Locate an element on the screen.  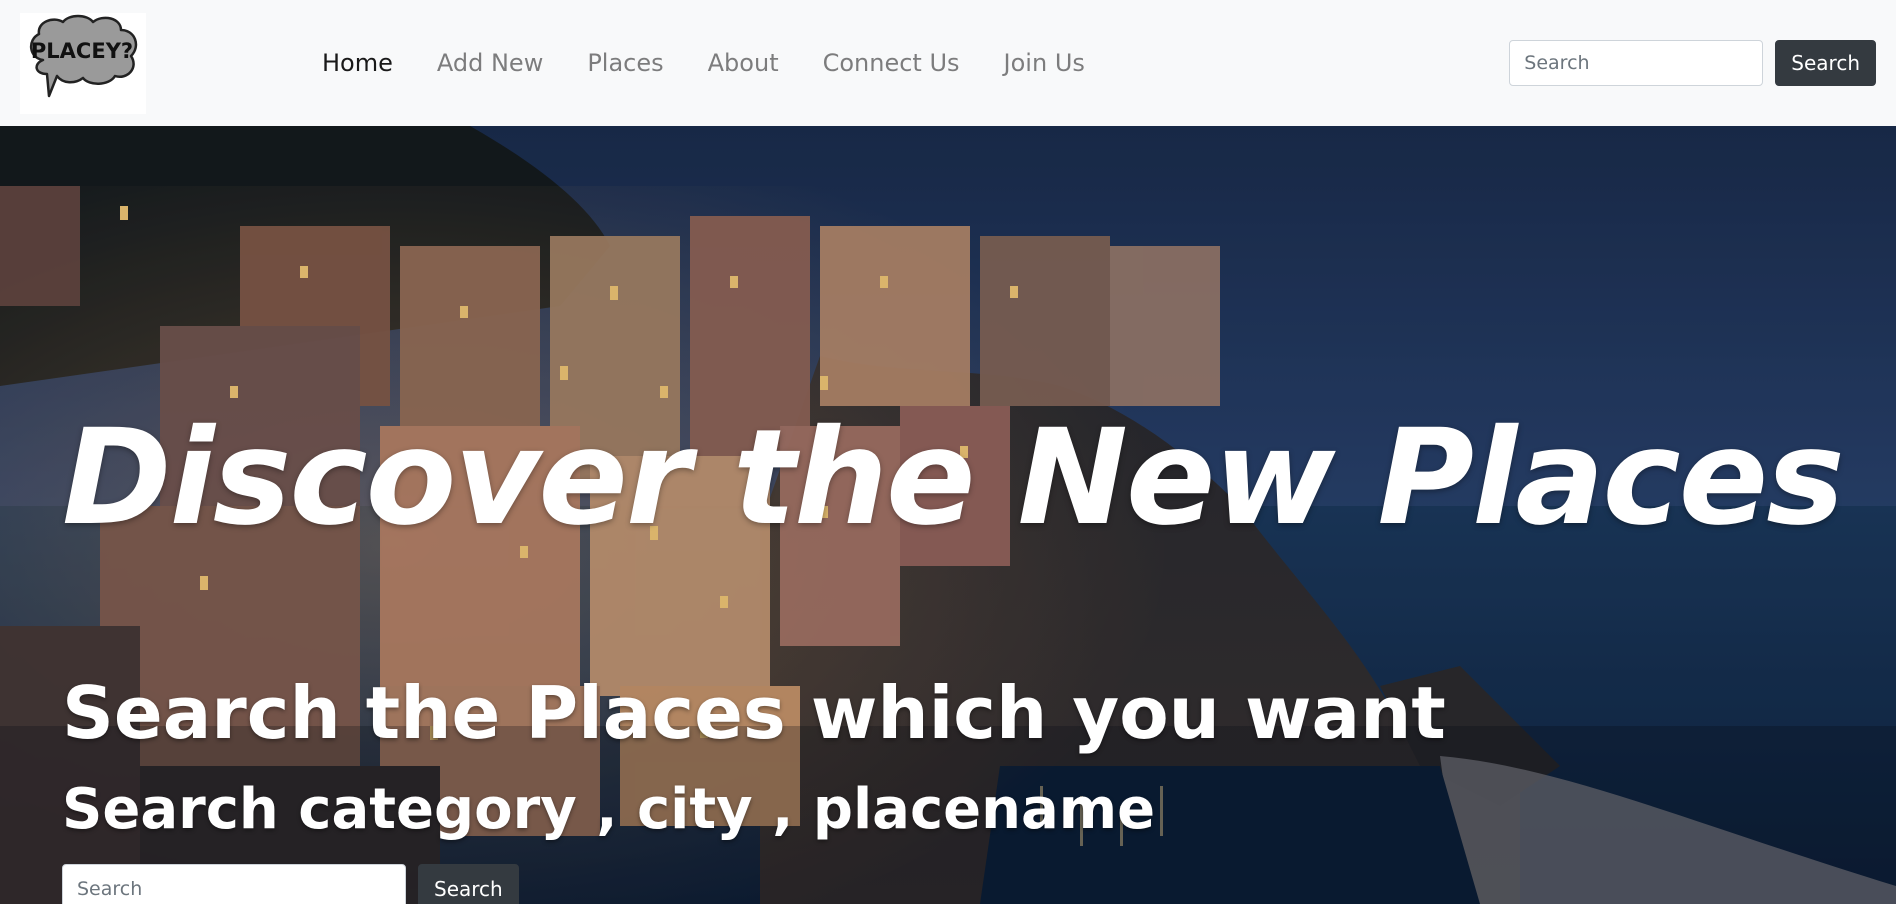
nav-search-form: Search is located at coordinates (1692, 63).